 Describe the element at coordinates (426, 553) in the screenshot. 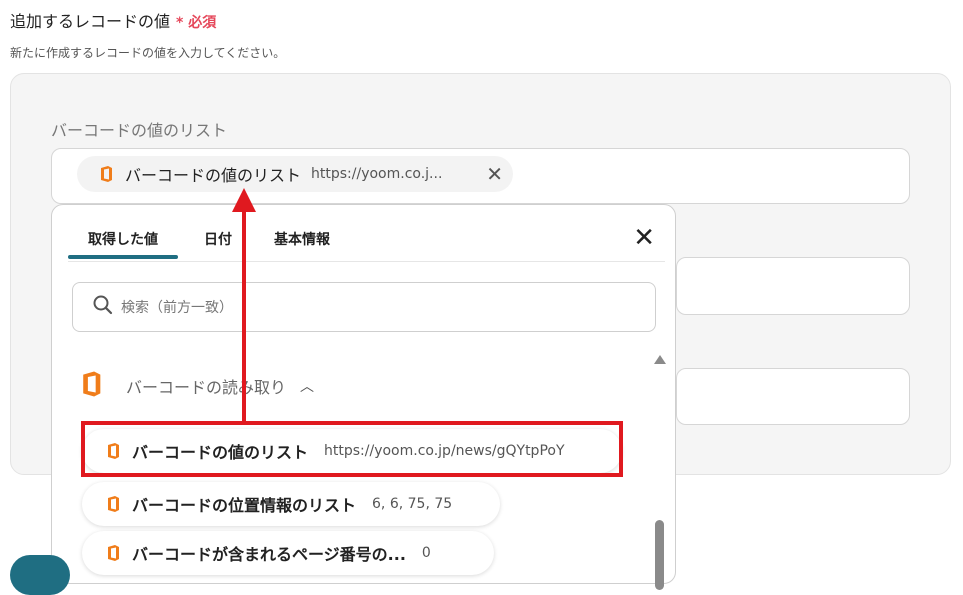

I see `item-value: 0` at that location.